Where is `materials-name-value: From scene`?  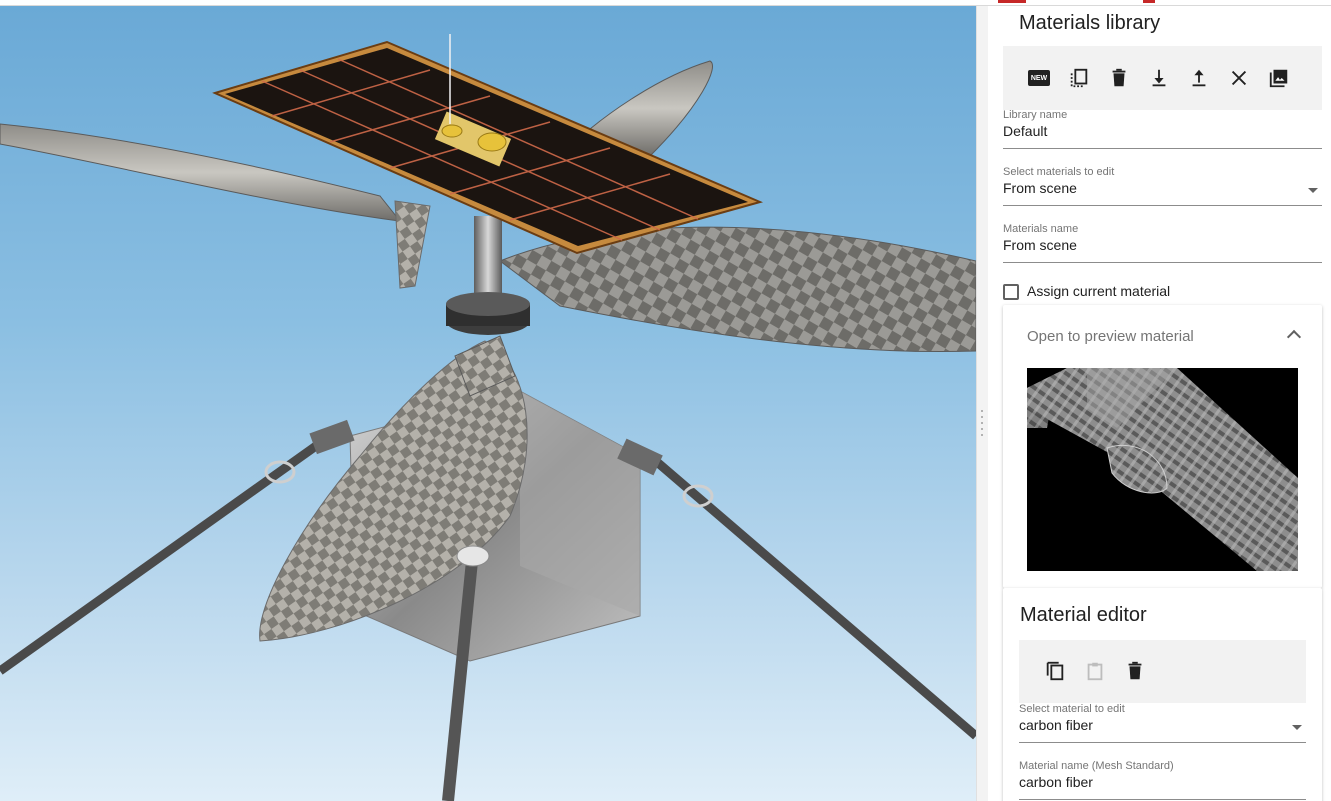
materials-name-value: From scene is located at coordinates (1040, 245).